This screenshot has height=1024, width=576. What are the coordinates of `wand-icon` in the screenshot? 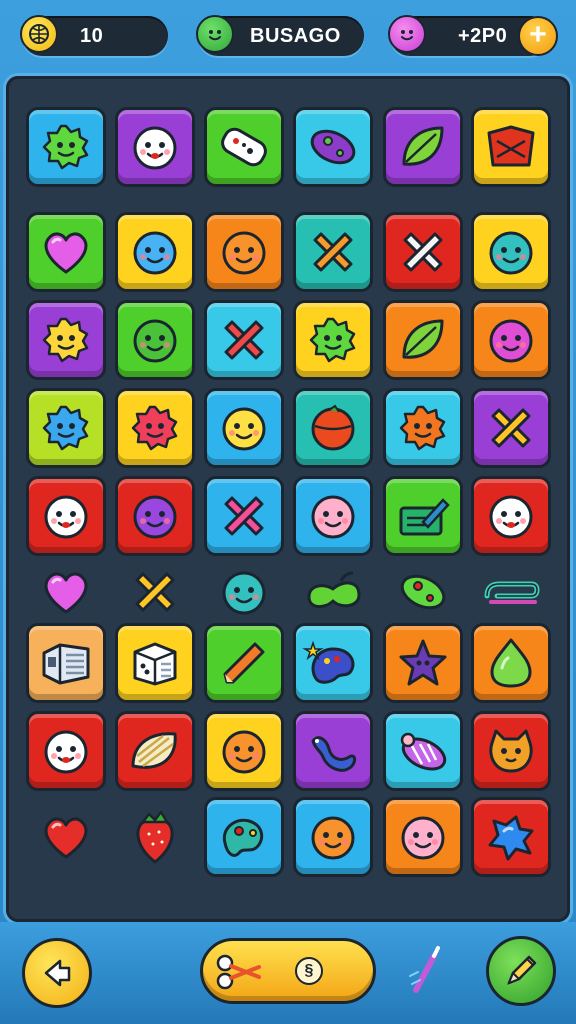 It's located at (426, 971).